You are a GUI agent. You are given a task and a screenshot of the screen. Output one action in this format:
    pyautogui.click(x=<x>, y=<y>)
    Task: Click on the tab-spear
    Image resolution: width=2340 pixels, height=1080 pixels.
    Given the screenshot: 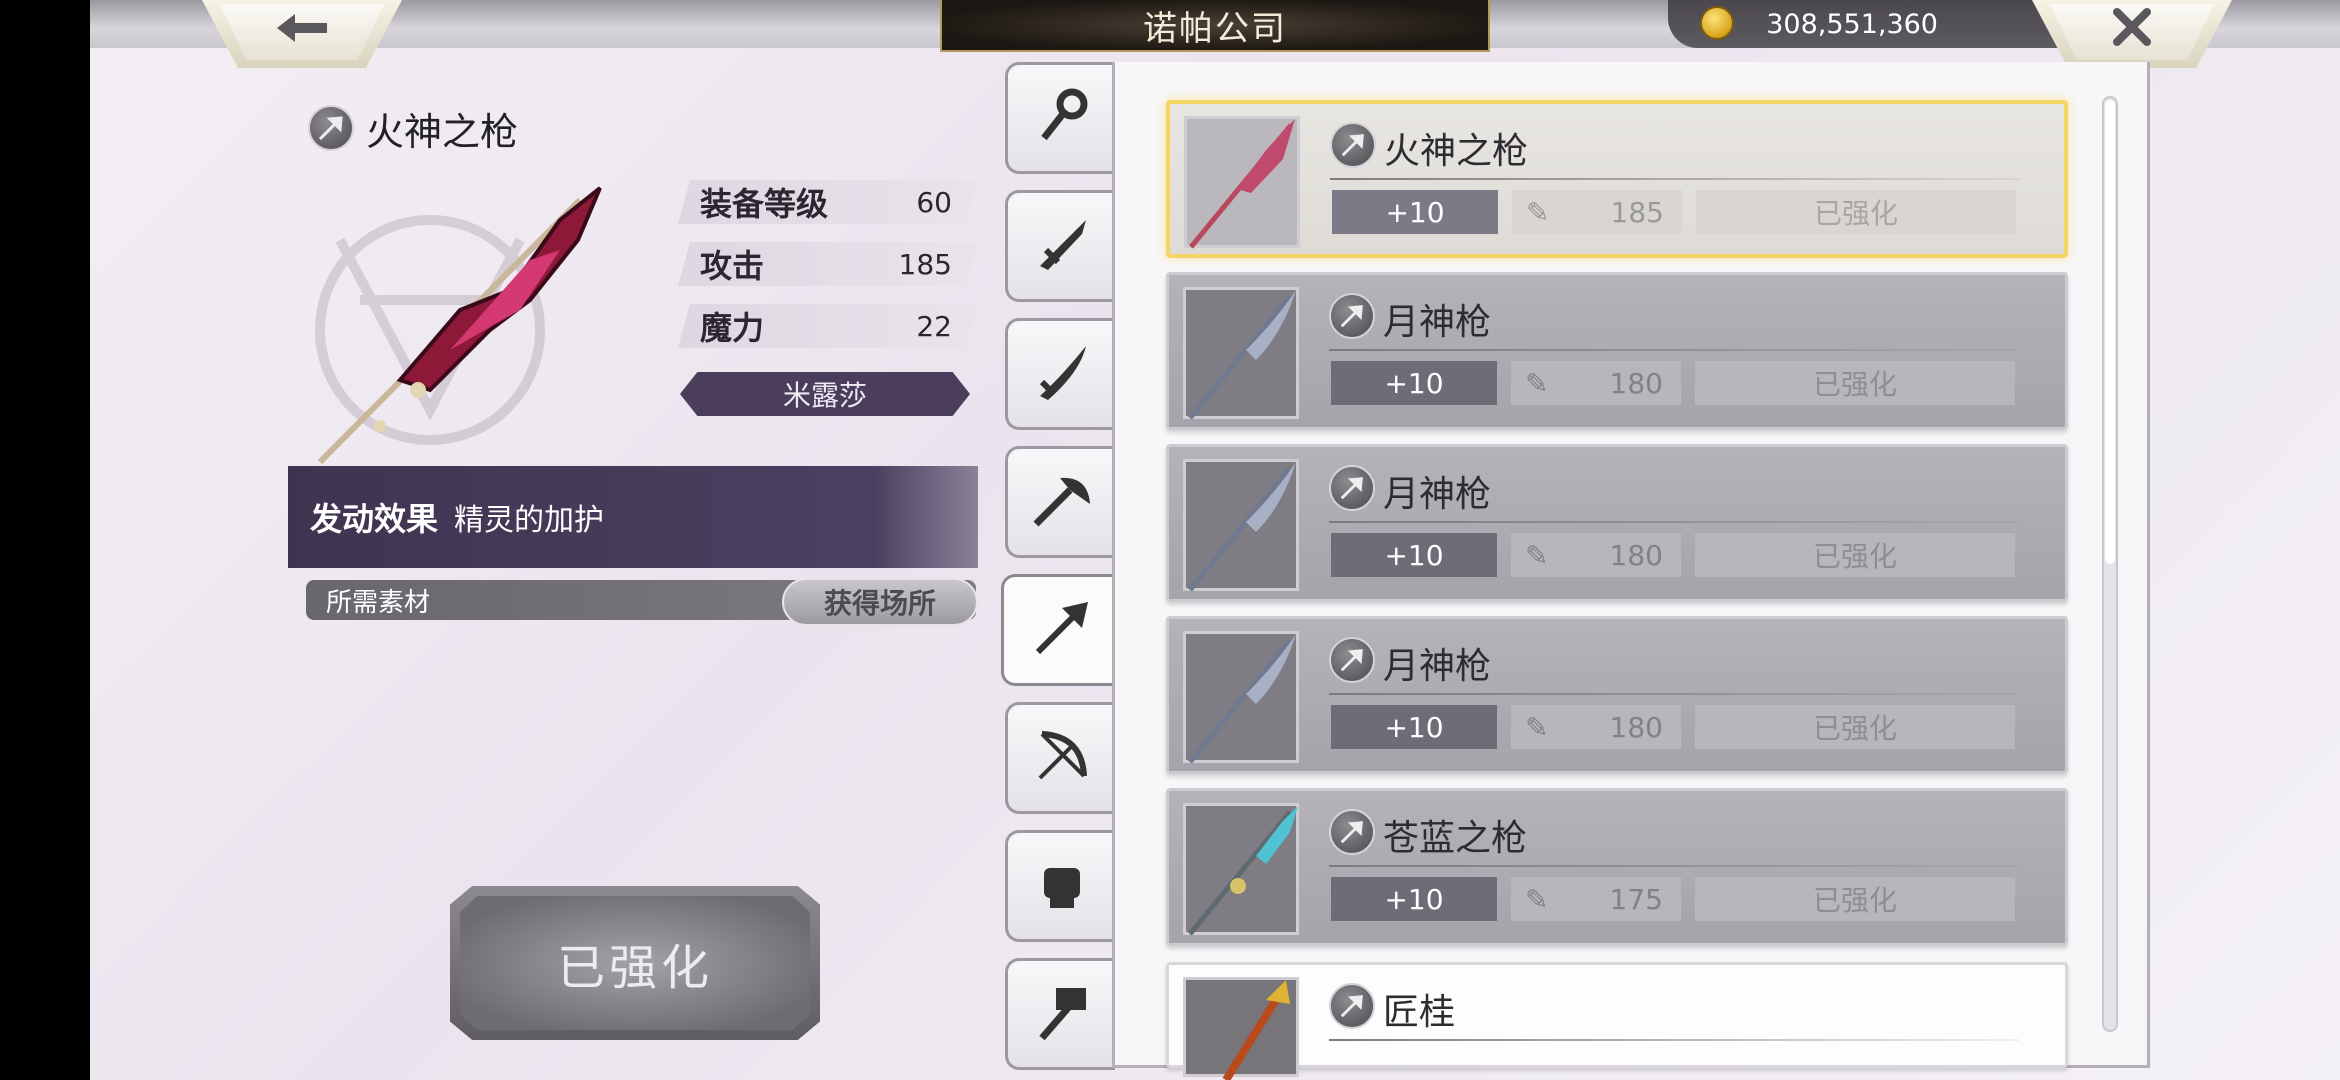 What is the action you would take?
    pyautogui.click(x=1060, y=630)
    